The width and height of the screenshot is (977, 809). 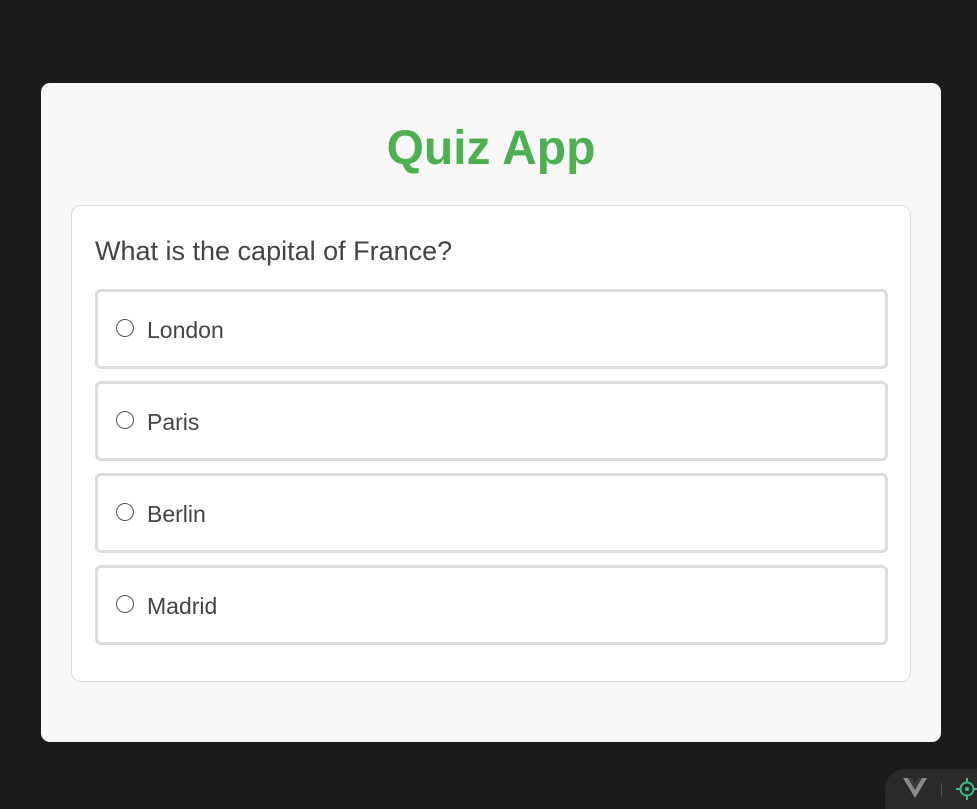 What do you see at coordinates (491, 421) in the screenshot?
I see `option-paris: Paris` at bounding box center [491, 421].